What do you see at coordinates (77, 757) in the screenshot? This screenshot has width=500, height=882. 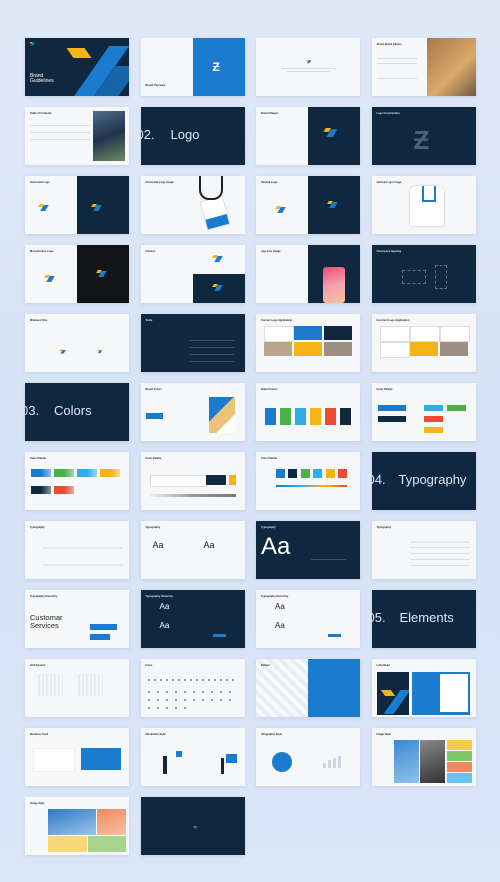 I see `slide-business-card: Business Card` at bounding box center [77, 757].